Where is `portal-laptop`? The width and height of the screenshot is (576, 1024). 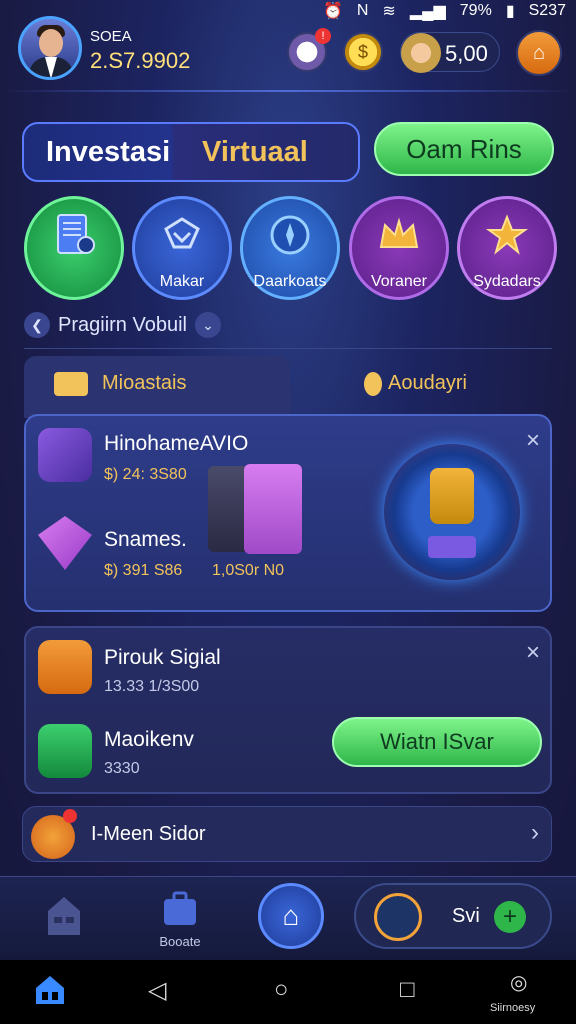
portal-laptop is located at coordinates (452, 547).